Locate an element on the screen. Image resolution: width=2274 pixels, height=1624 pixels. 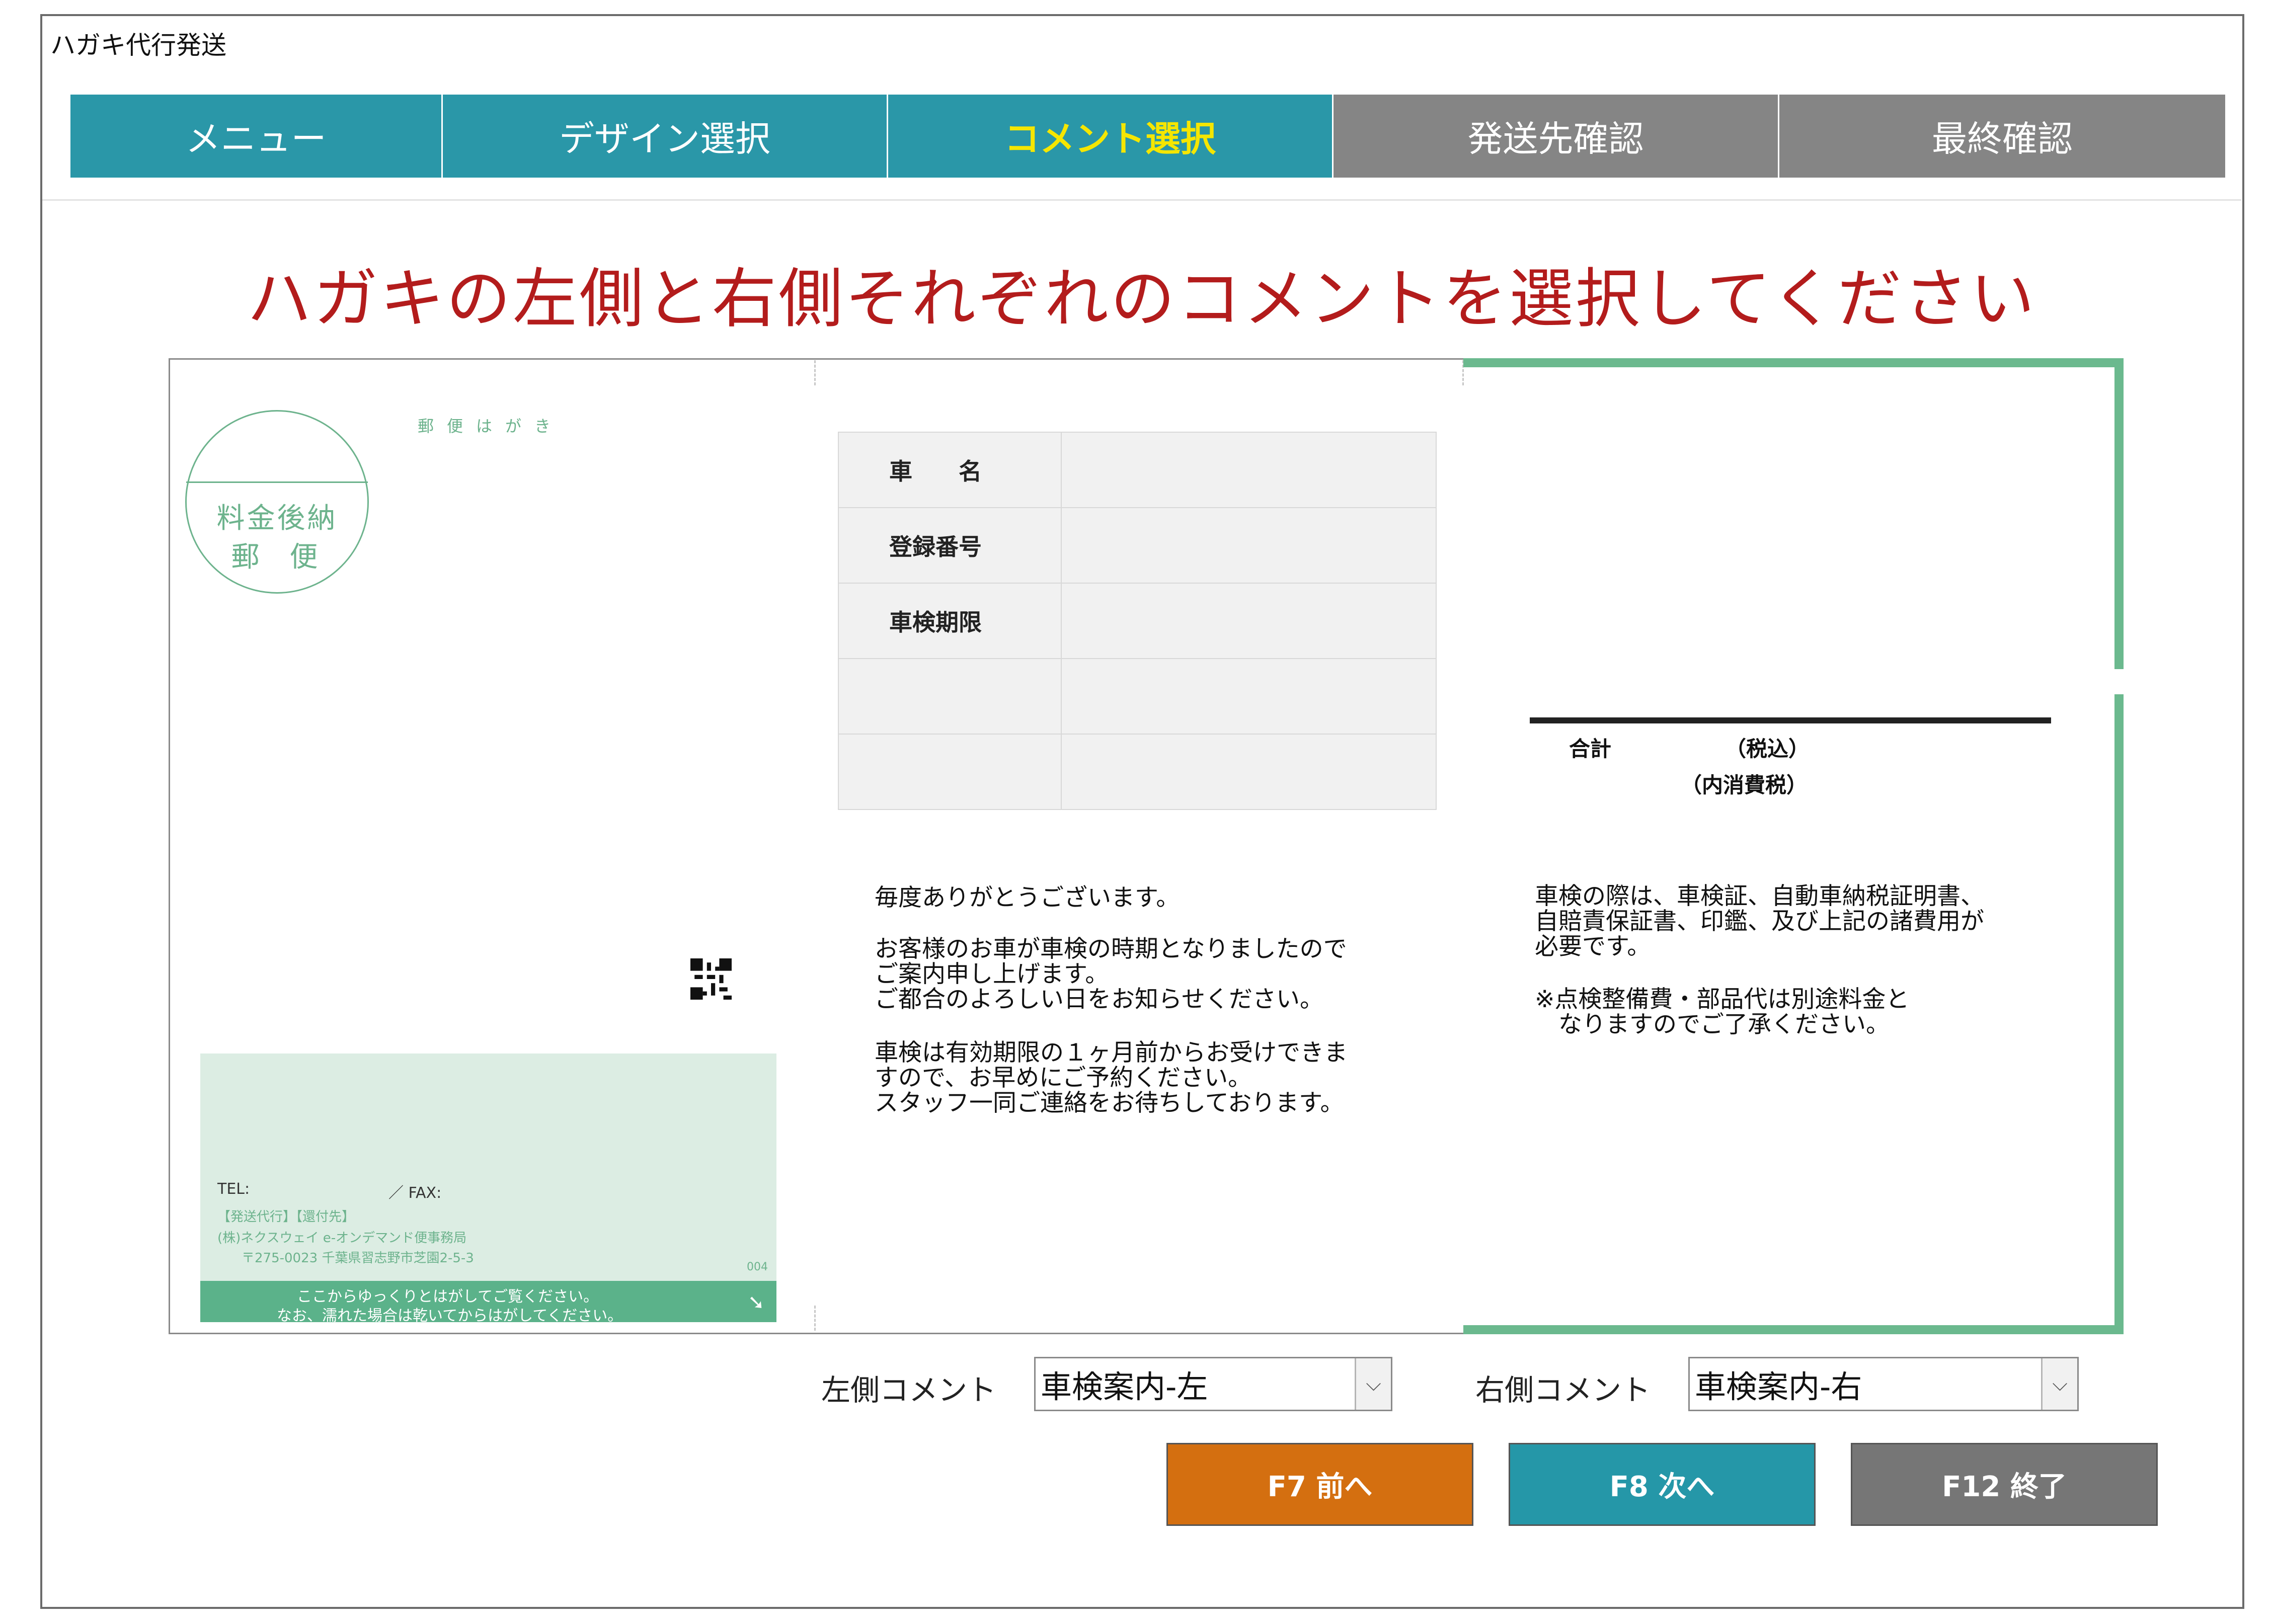
stamp-divider is located at coordinates (277, 482).